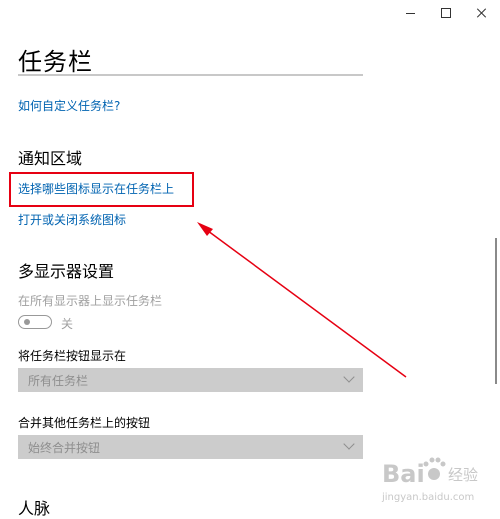 The height and width of the screenshot is (519, 500). What do you see at coordinates (305, 302) in the screenshot?
I see `arrow-shaft` at bounding box center [305, 302].